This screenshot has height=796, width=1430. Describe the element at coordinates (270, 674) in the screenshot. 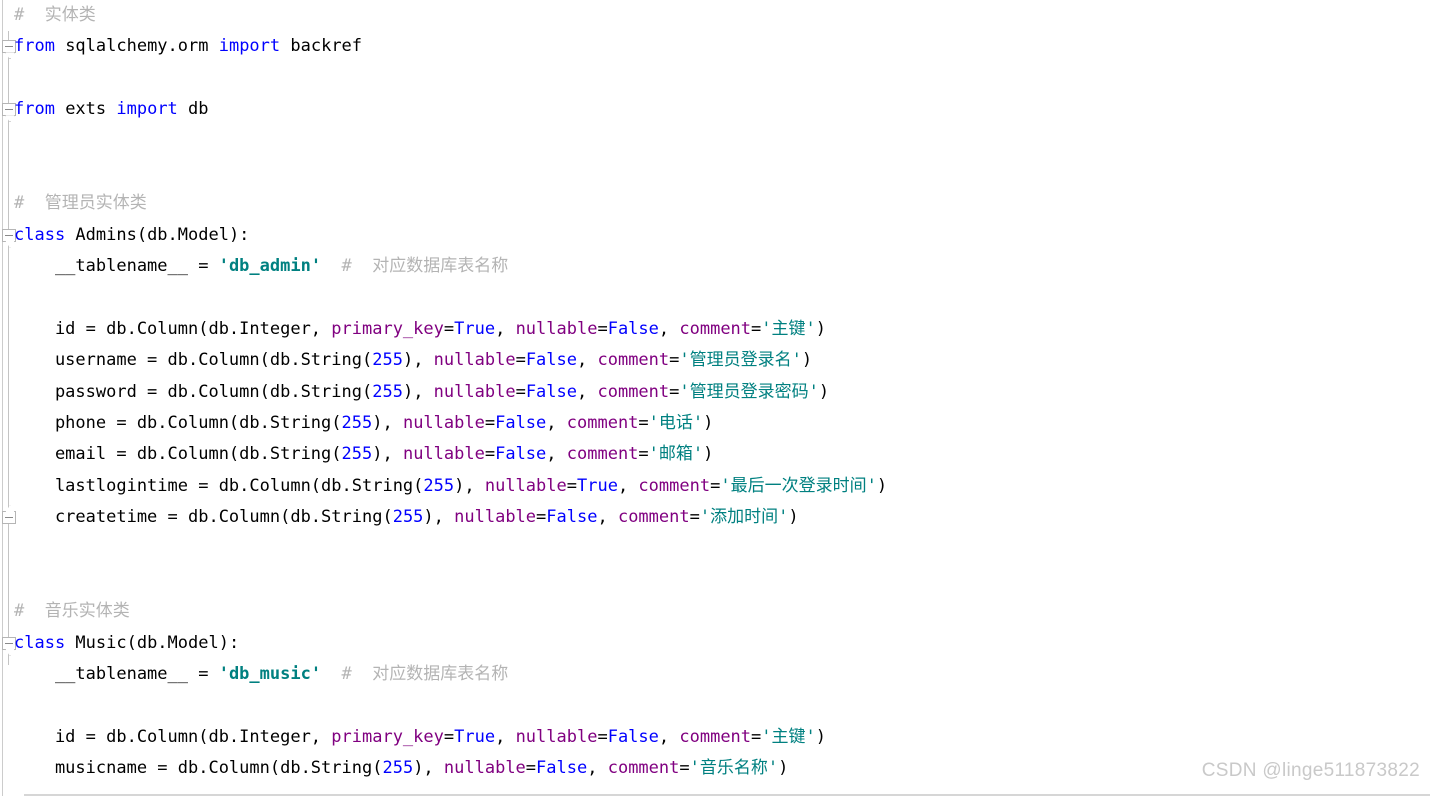

I see `code-token: 'db_music'` at that location.